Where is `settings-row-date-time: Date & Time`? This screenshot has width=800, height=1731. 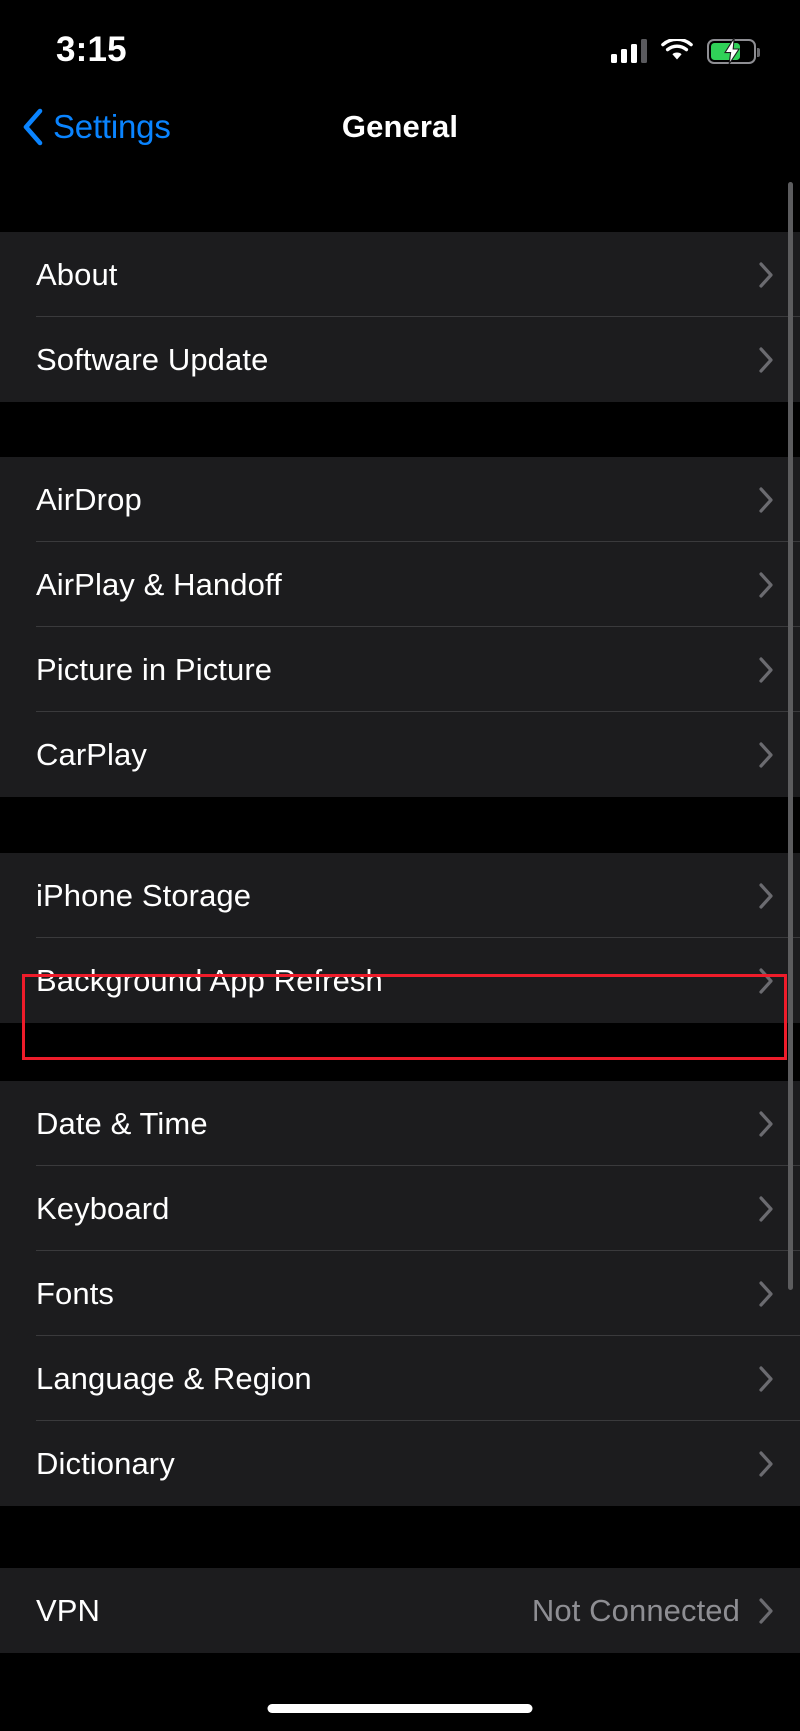
settings-row-date-time: Date & Time is located at coordinates (400, 1123).